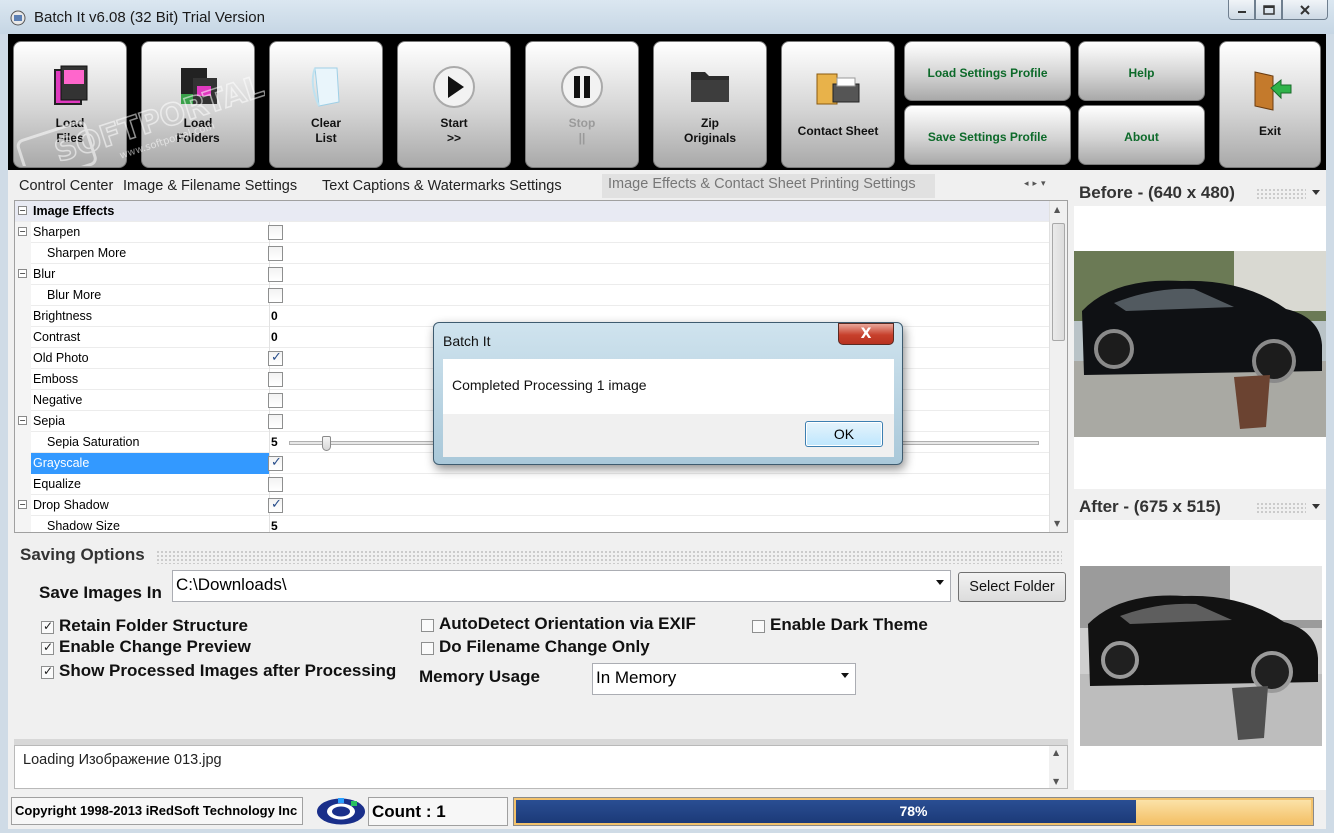  Describe the element at coordinates (532, 211) in the screenshot. I see `grid-category-row: − Image Effects` at that location.